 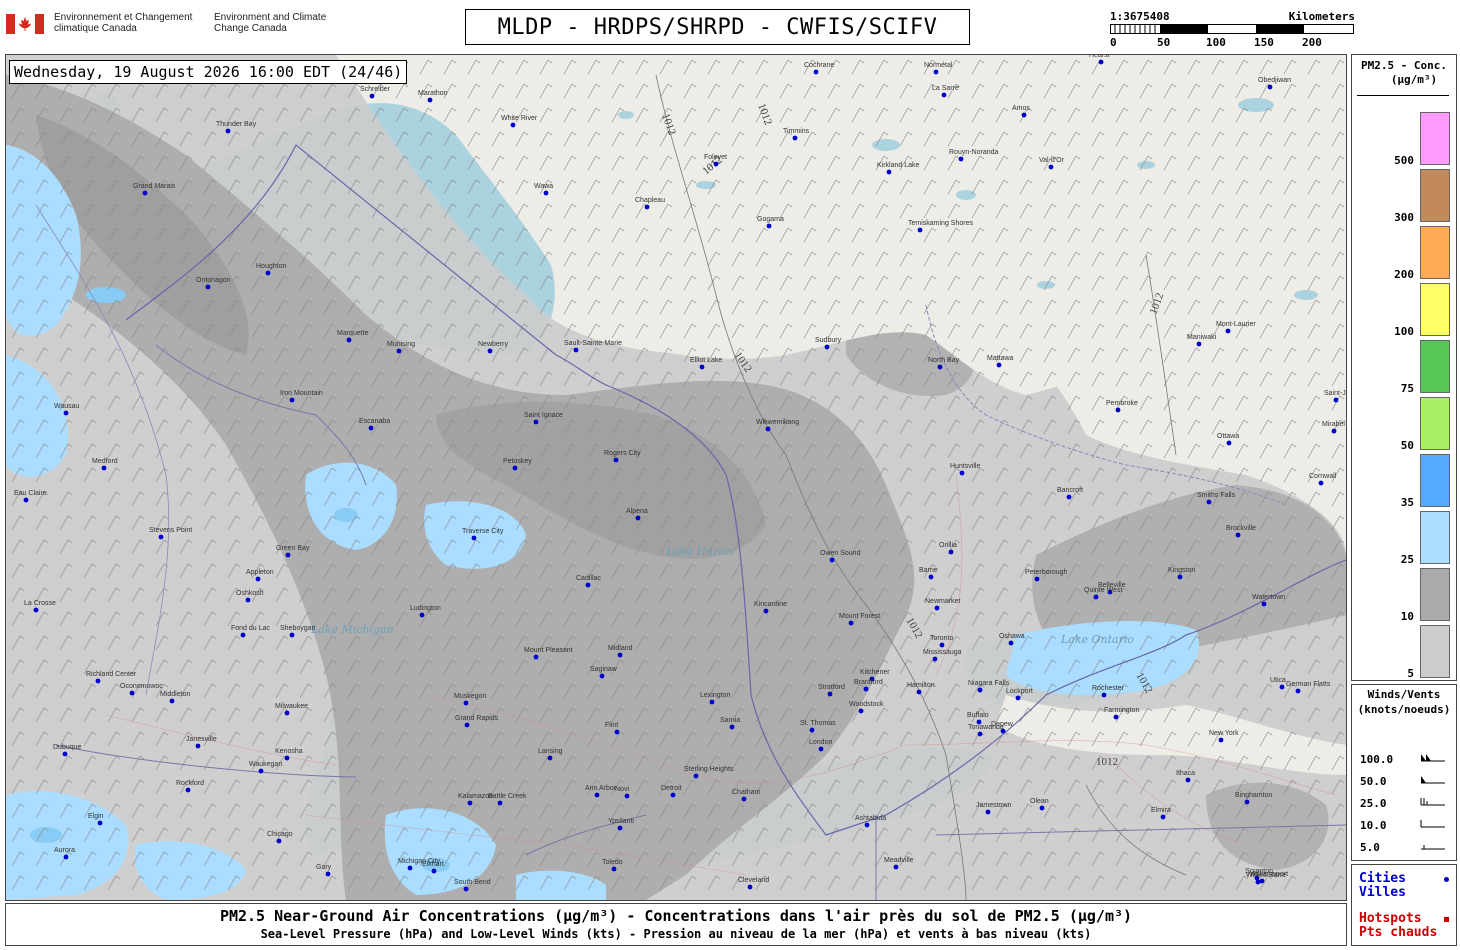 I want to click on city-label: Iron Mountain, so click(x=301, y=393).